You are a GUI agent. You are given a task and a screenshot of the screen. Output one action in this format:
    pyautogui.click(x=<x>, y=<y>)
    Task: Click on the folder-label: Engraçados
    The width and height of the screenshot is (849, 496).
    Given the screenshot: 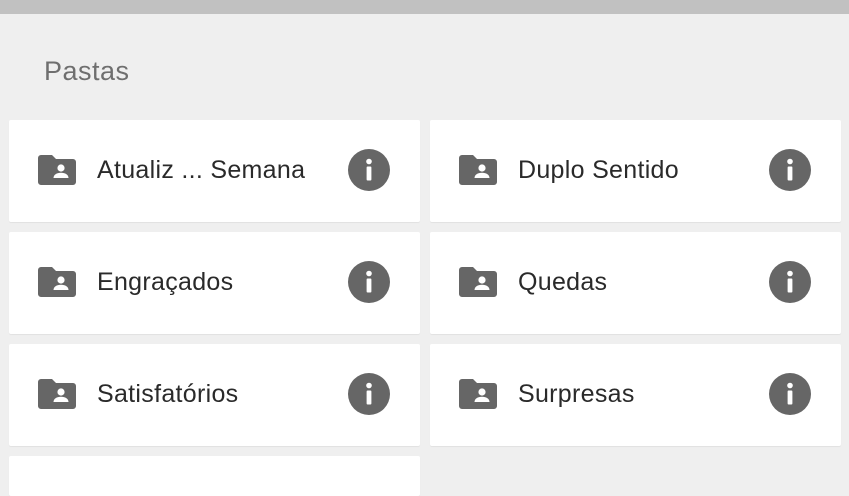 What is the action you would take?
    pyautogui.click(x=165, y=282)
    